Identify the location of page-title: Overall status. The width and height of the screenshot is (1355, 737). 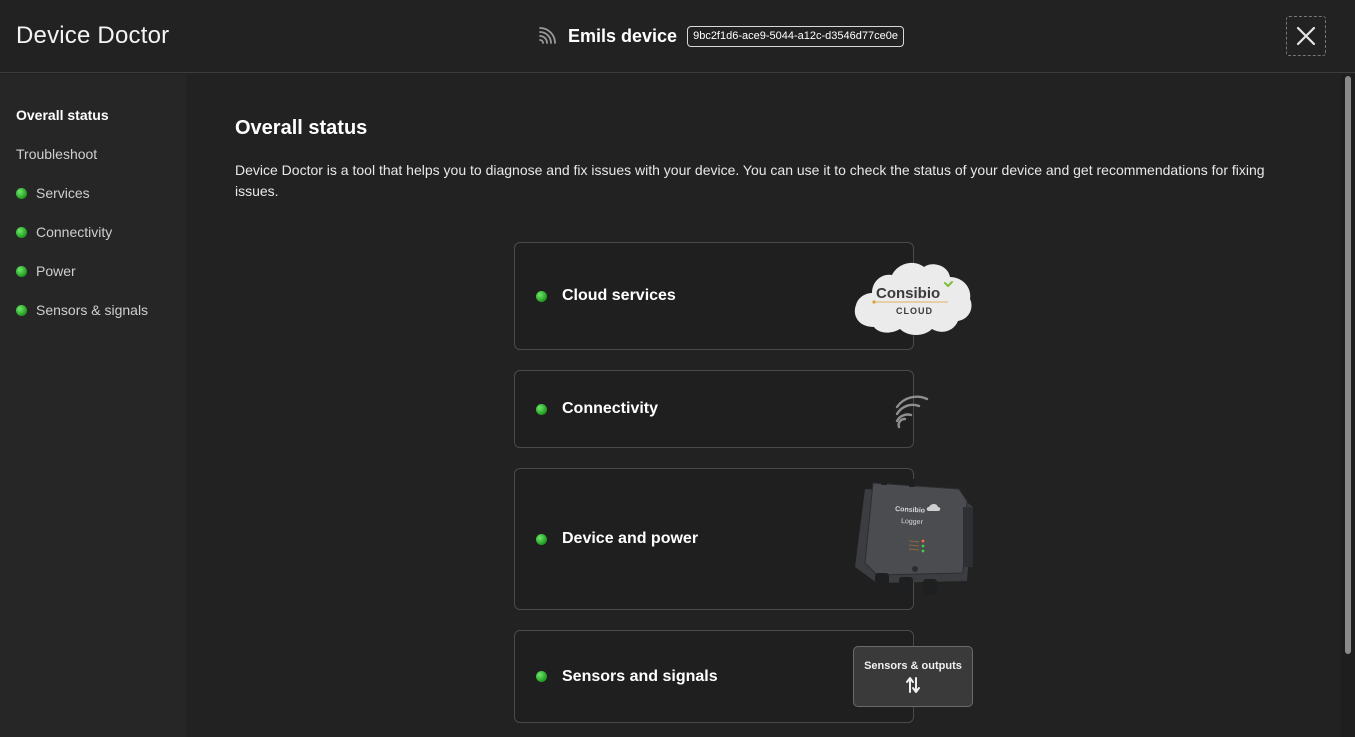
(301, 128).